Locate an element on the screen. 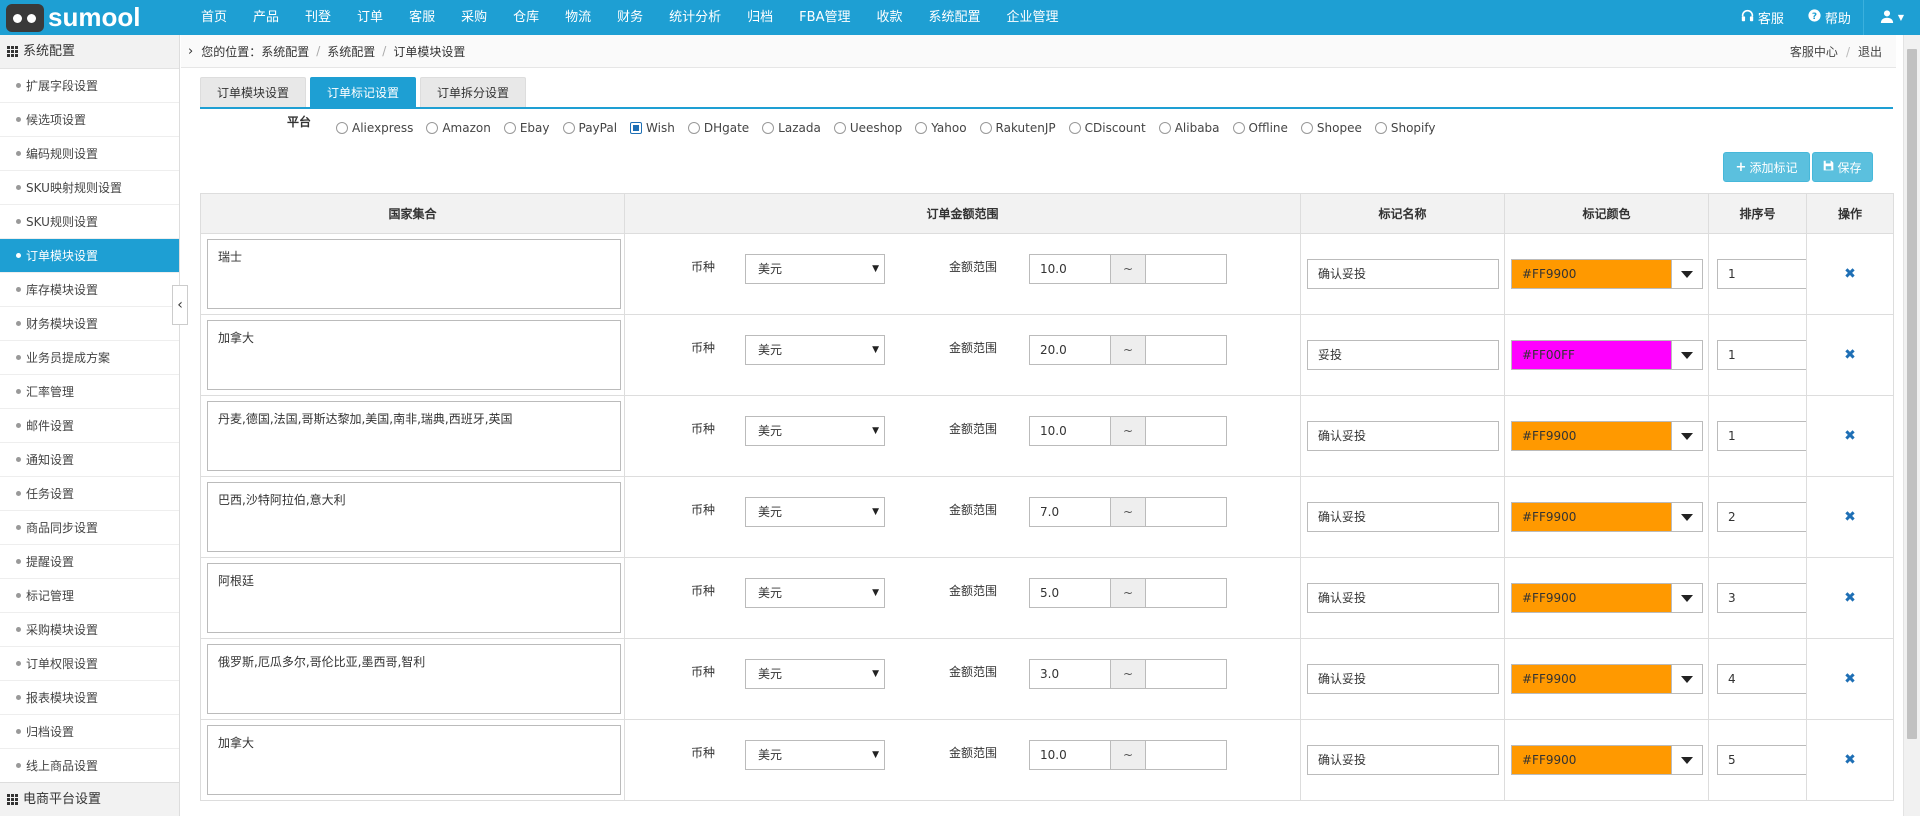  sidebar-item: 库存模块设置 is located at coordinates (89, 290).